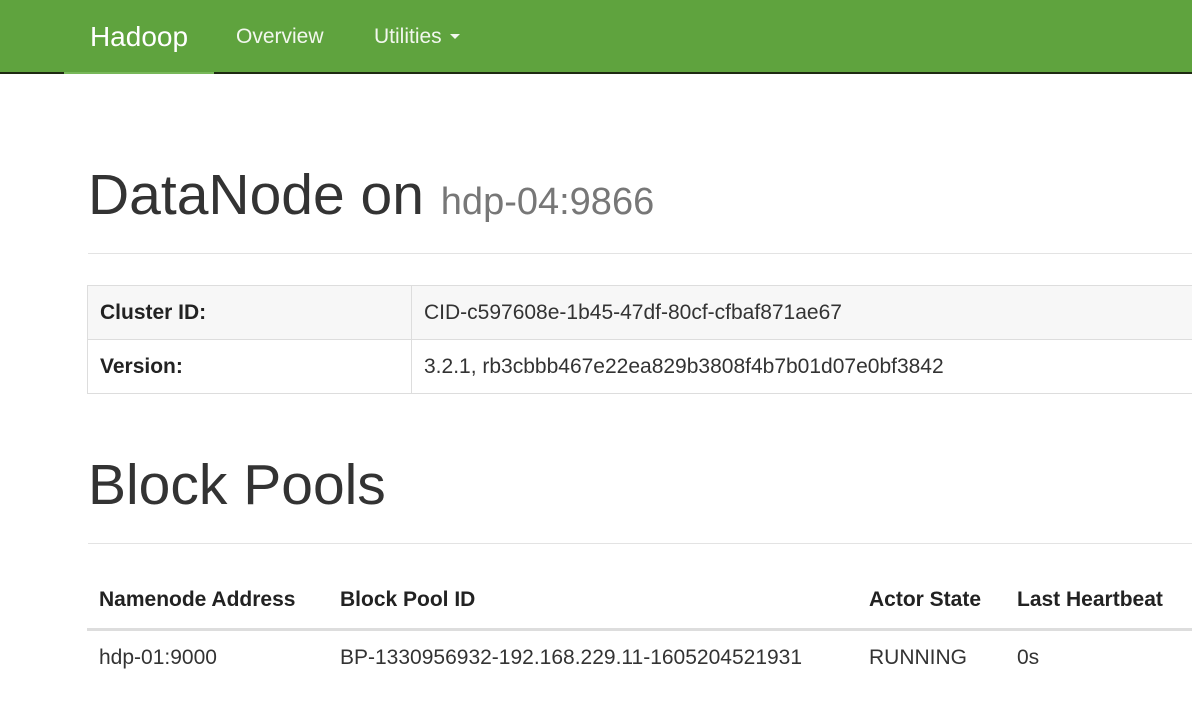 The width and height of the screenshot is (1192, 724). Describe the element at coordinates (592, 602) in the screenshot. I see `column-header-block-pool-id: Block Pool ID` at that location.